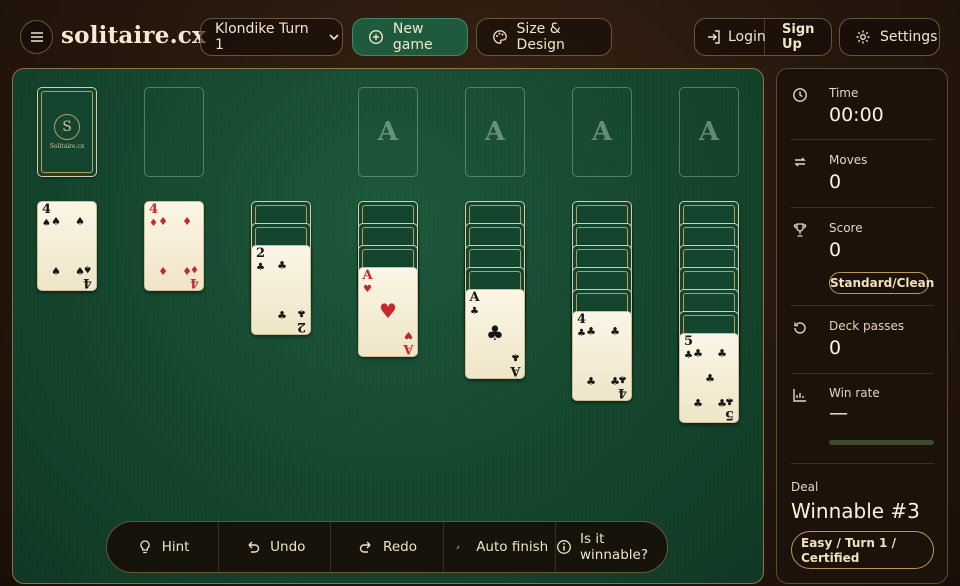 This screenshot has height=586, width=960. Describe the element at coordinates (288, 547) in the screenshot. I see `undo-label: Undo` at that location.